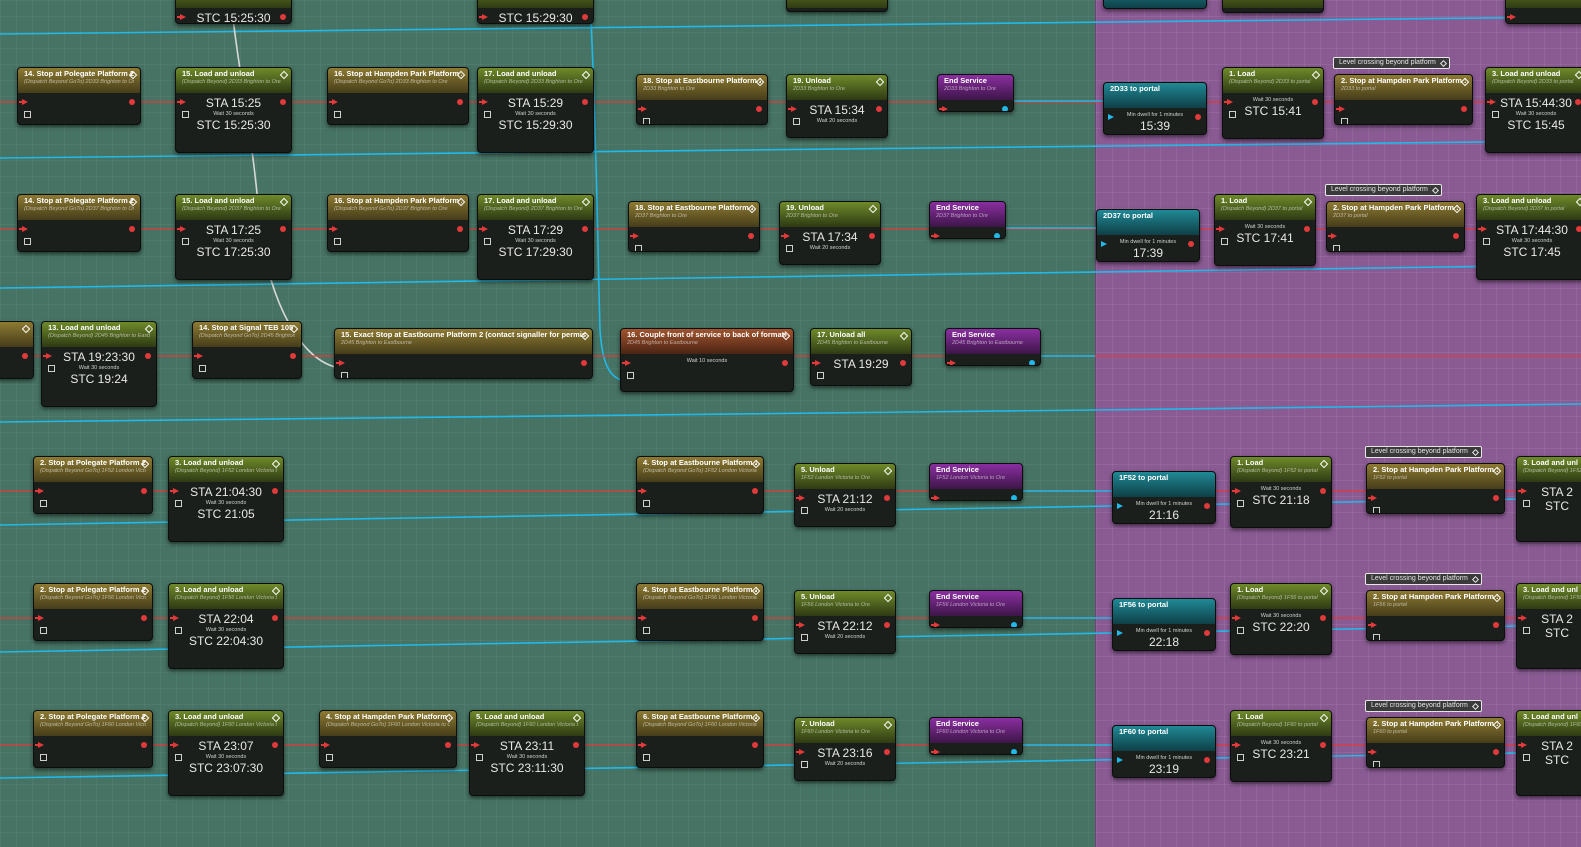 This screenshot has width=1581, height=847. Describe the element at coordinates (1155, 95) in the screenshot. I see `node-header: 2D33 to portal` at that location.